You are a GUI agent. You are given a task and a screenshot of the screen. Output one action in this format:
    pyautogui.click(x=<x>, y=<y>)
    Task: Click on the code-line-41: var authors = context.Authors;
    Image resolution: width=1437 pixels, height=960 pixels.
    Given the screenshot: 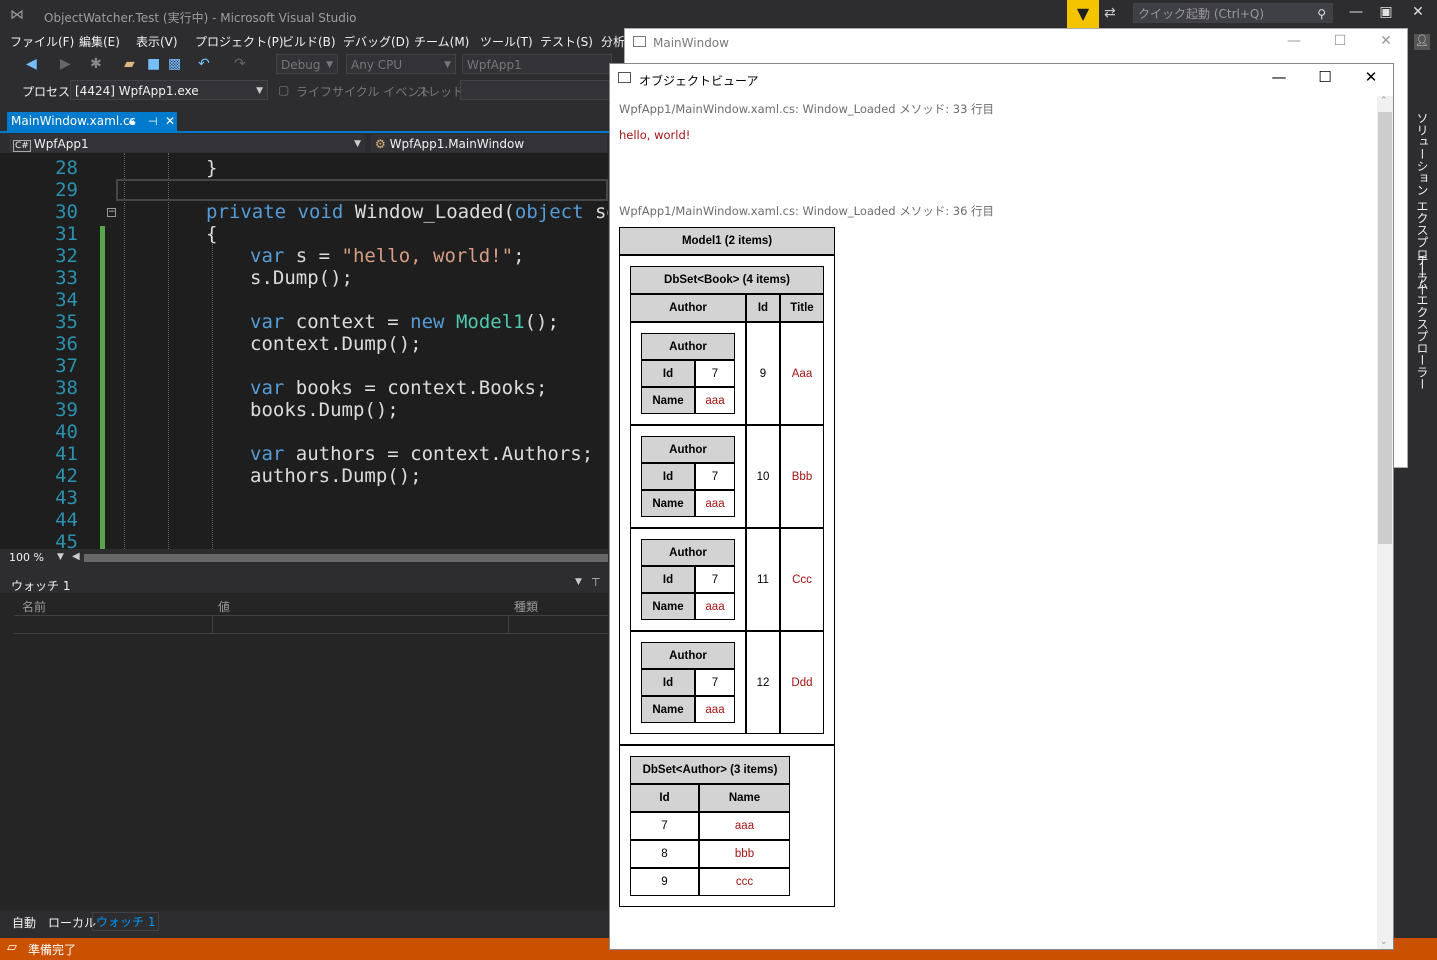 What is the action you would take?
    pyautogui.click(x=422, y=454)
    